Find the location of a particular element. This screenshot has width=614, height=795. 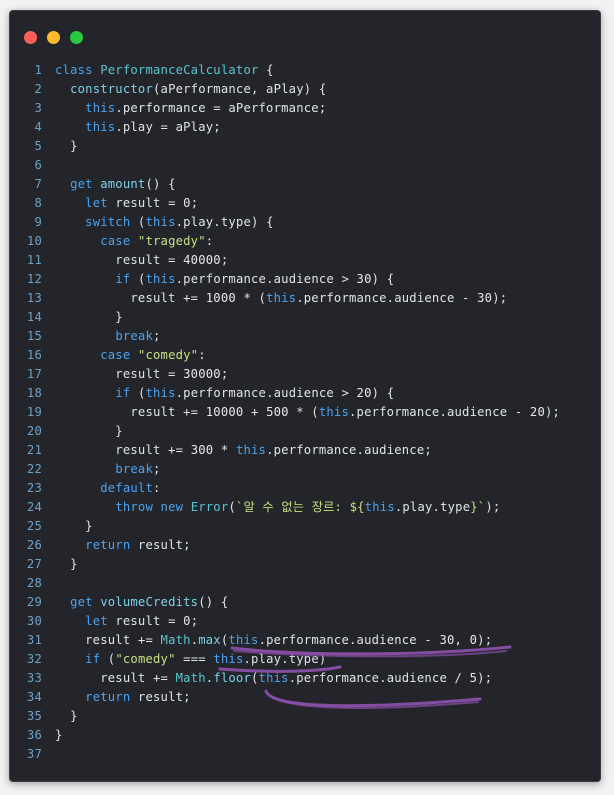

code-text: default: is located at coordinates (108, 488).